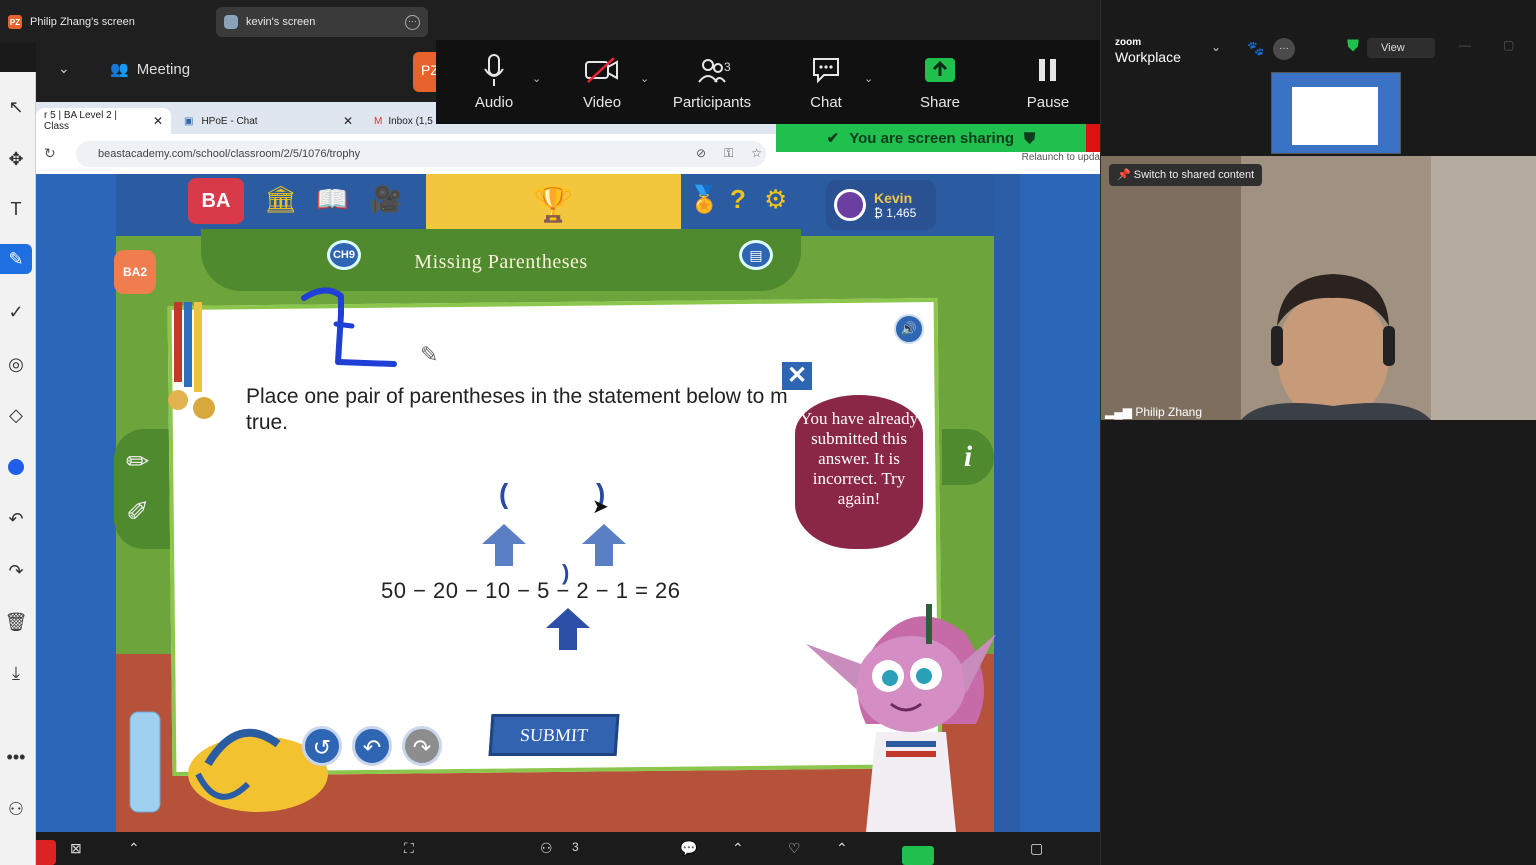  I want to click on paren-open: (, so click(503, 494).